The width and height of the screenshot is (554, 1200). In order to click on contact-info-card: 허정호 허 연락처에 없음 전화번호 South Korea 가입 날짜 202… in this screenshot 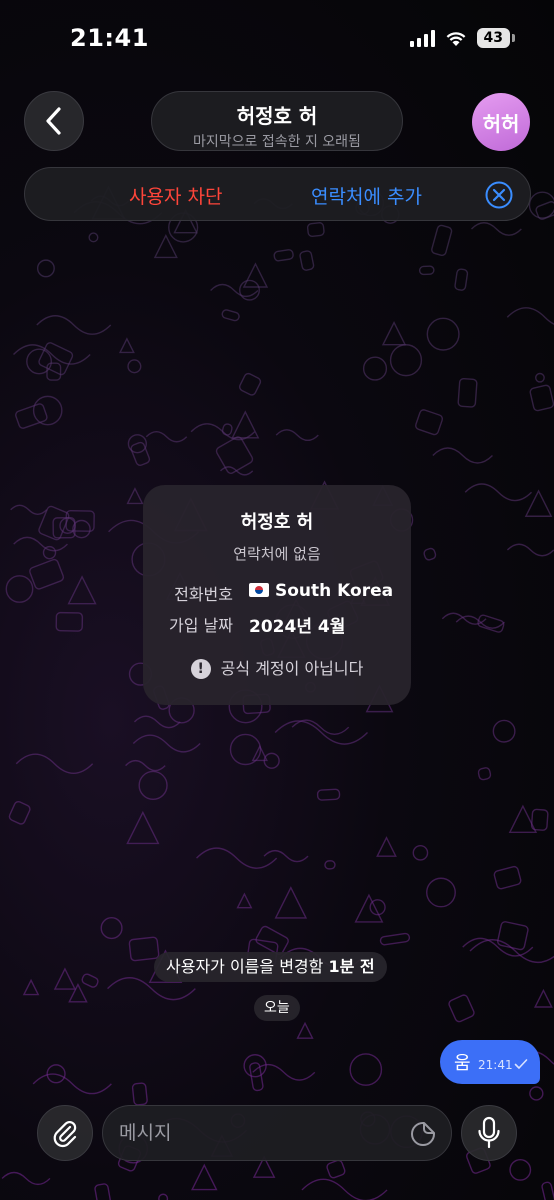, I will do `click(277, 595)`.